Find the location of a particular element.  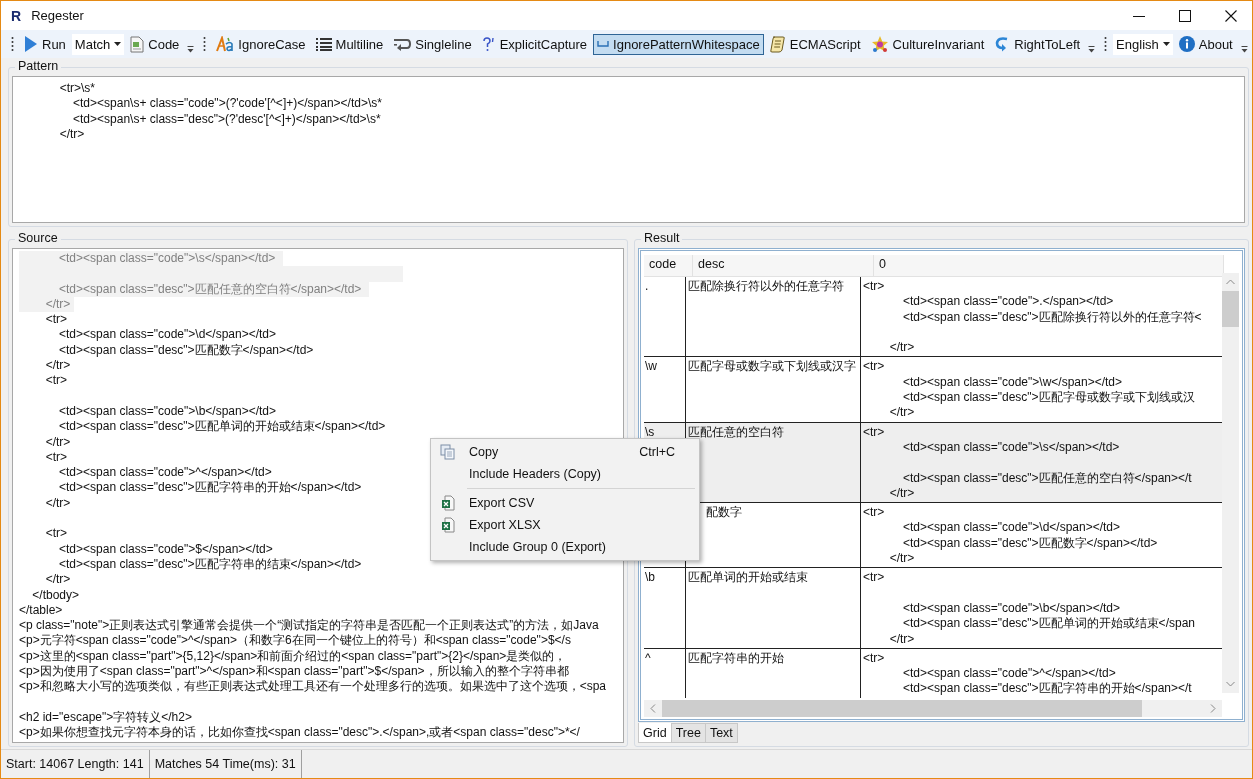

status-text: Start: 14067 Length: 141 is located at coordinates (75, 764).